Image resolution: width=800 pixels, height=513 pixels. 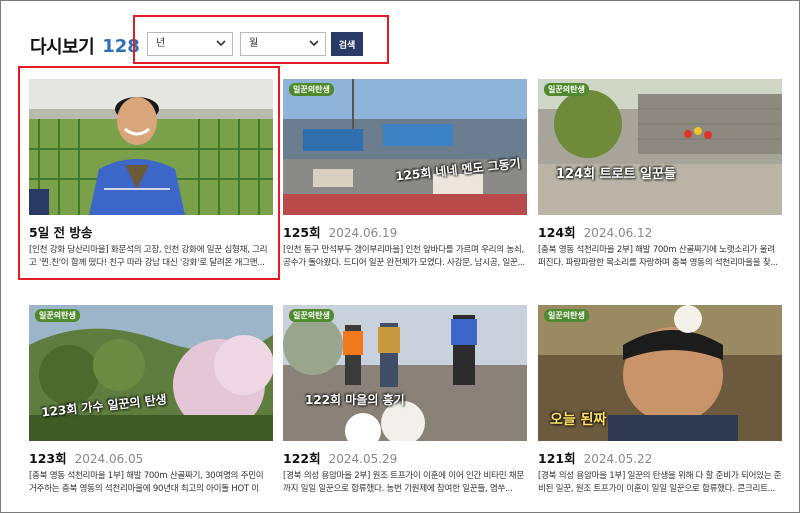 I want to click on episode-date: 2024.06.12, so click(x=618, y=233).